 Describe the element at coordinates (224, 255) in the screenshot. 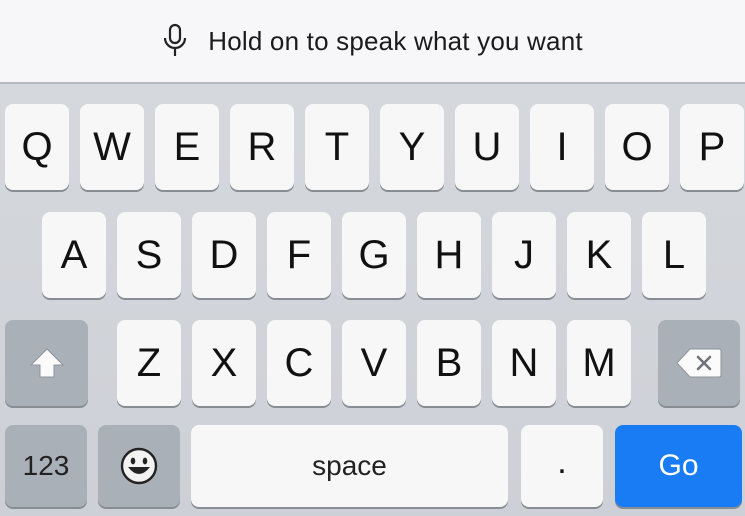

I see `key-d: D` at that location.